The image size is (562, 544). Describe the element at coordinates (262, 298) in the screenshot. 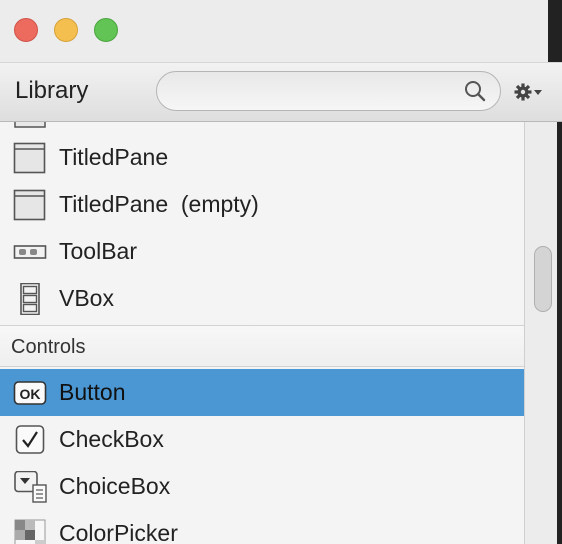

I see `list-item-vbox: VBox` at that location.